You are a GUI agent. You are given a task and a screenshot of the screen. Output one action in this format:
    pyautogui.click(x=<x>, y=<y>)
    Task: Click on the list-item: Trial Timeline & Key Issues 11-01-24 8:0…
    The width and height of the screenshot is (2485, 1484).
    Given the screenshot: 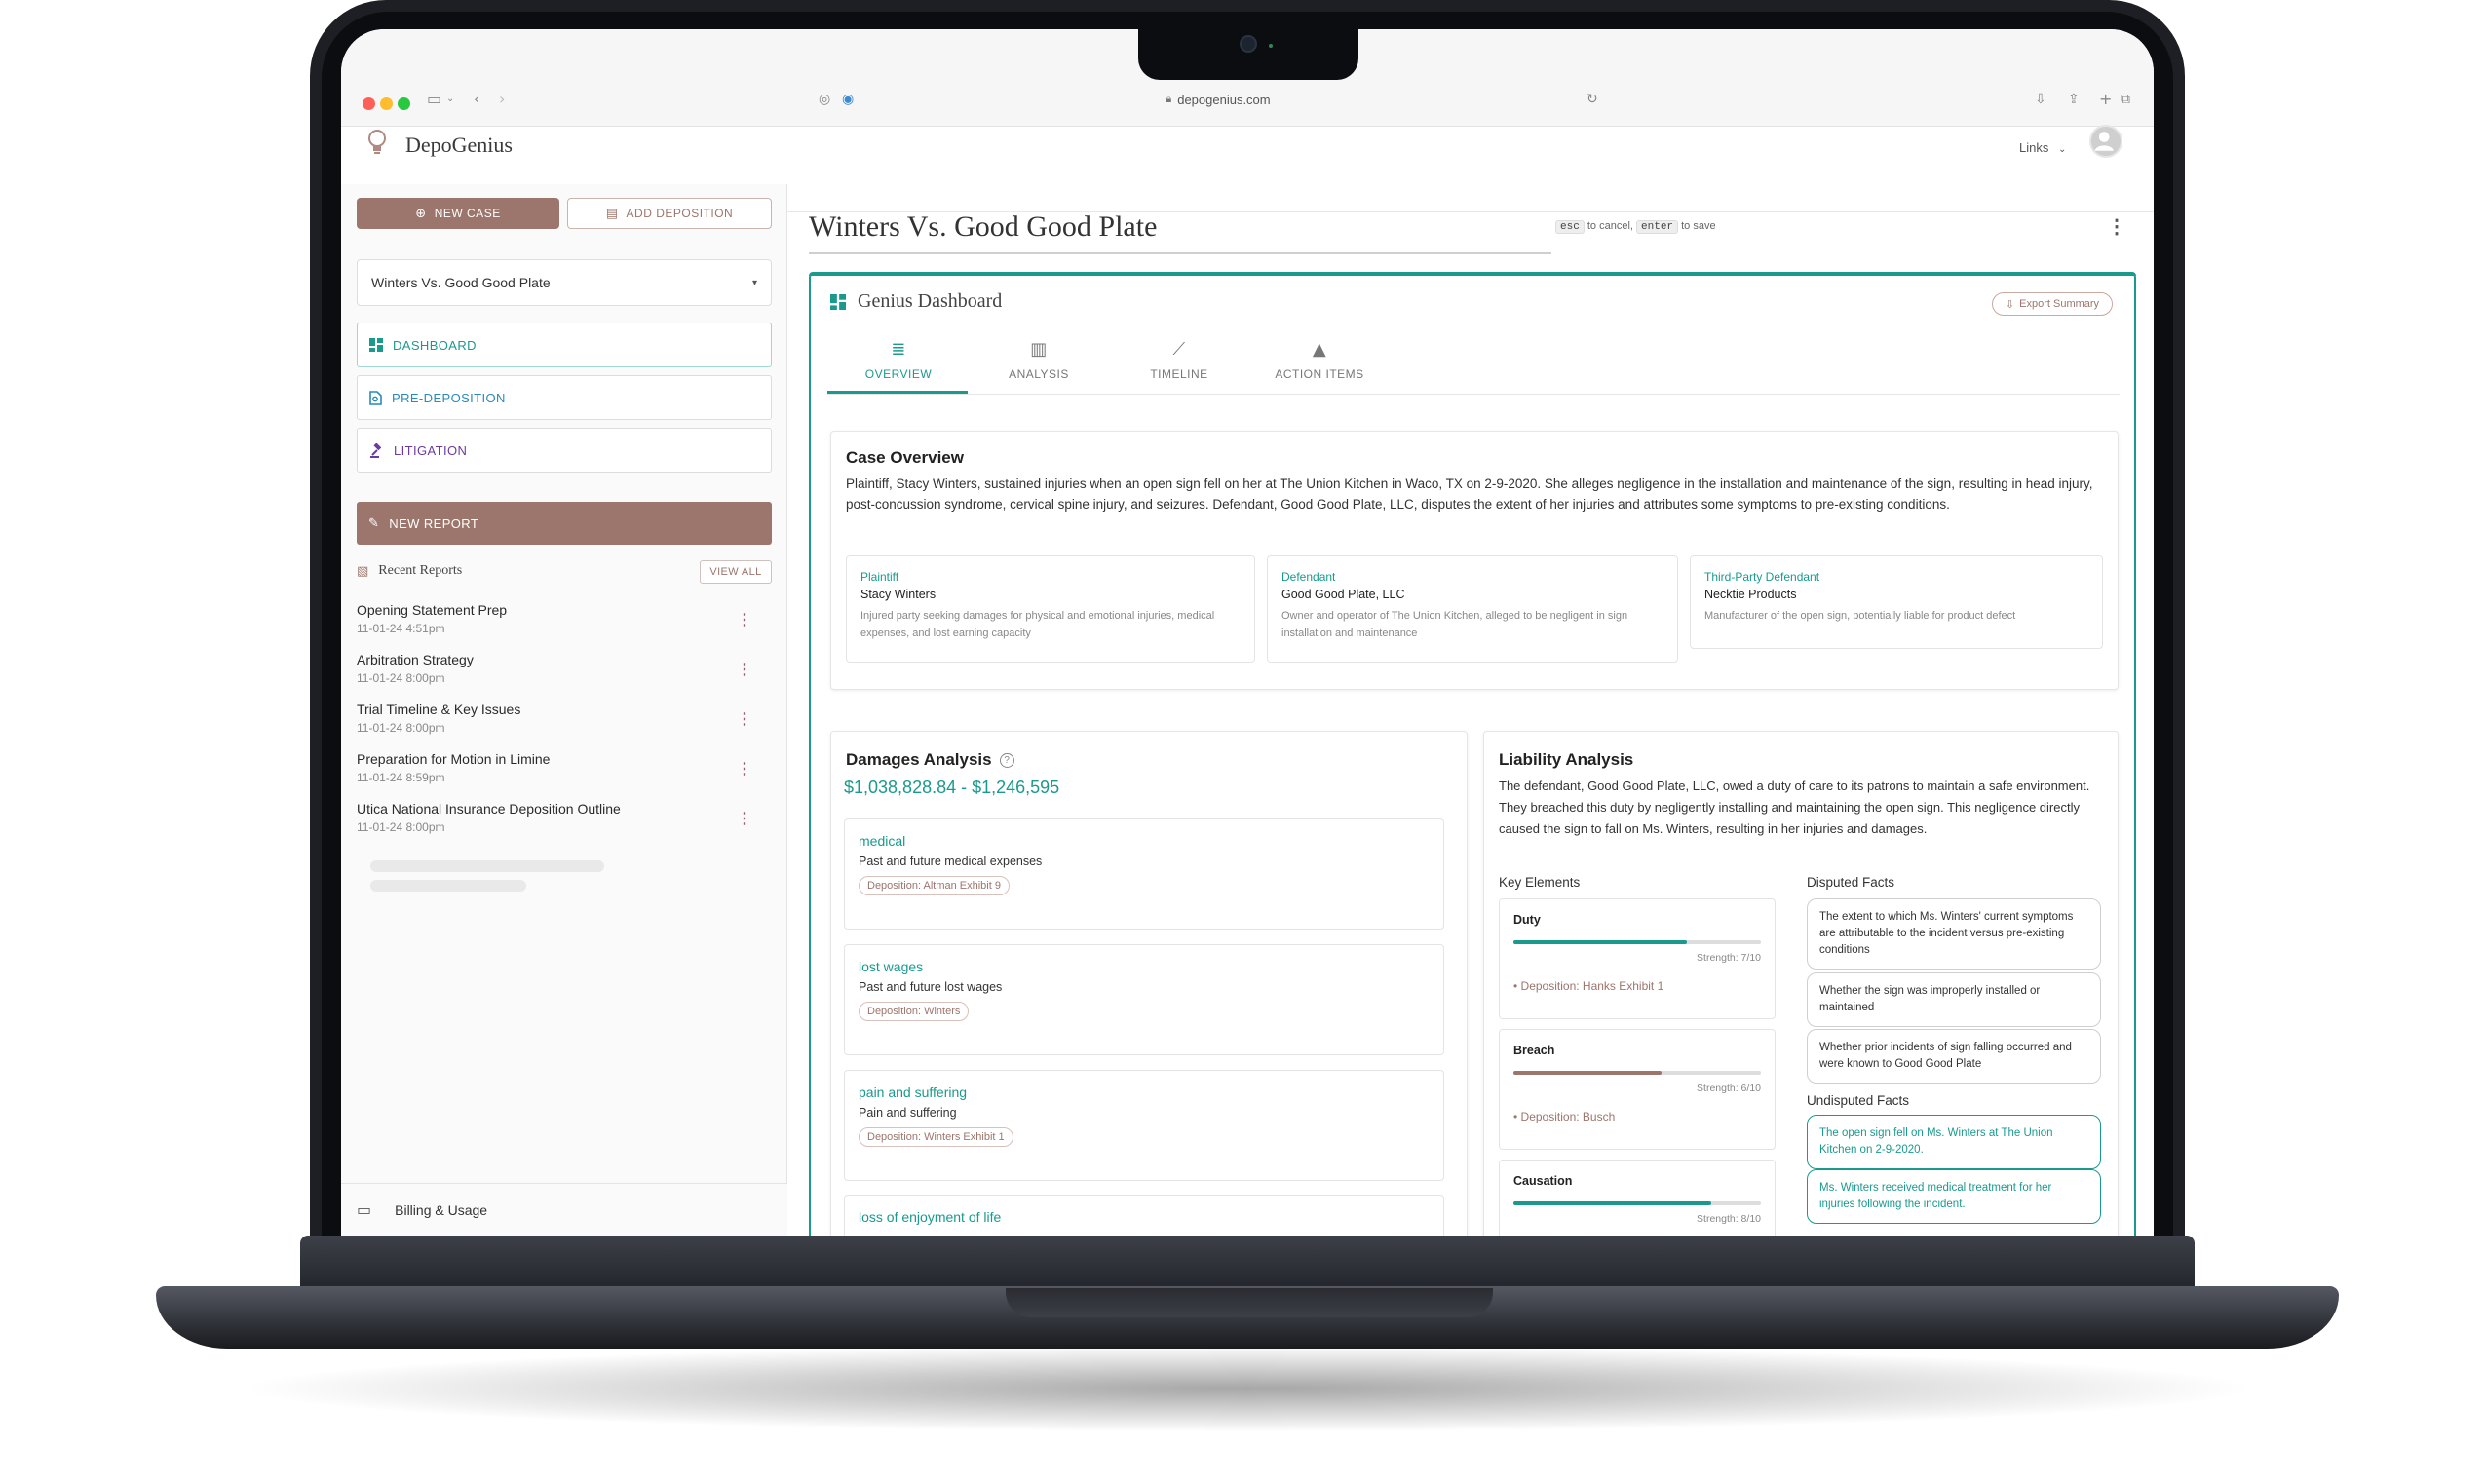 What is the action you would take?
    pyautogui.click(x=565, y=718)
    